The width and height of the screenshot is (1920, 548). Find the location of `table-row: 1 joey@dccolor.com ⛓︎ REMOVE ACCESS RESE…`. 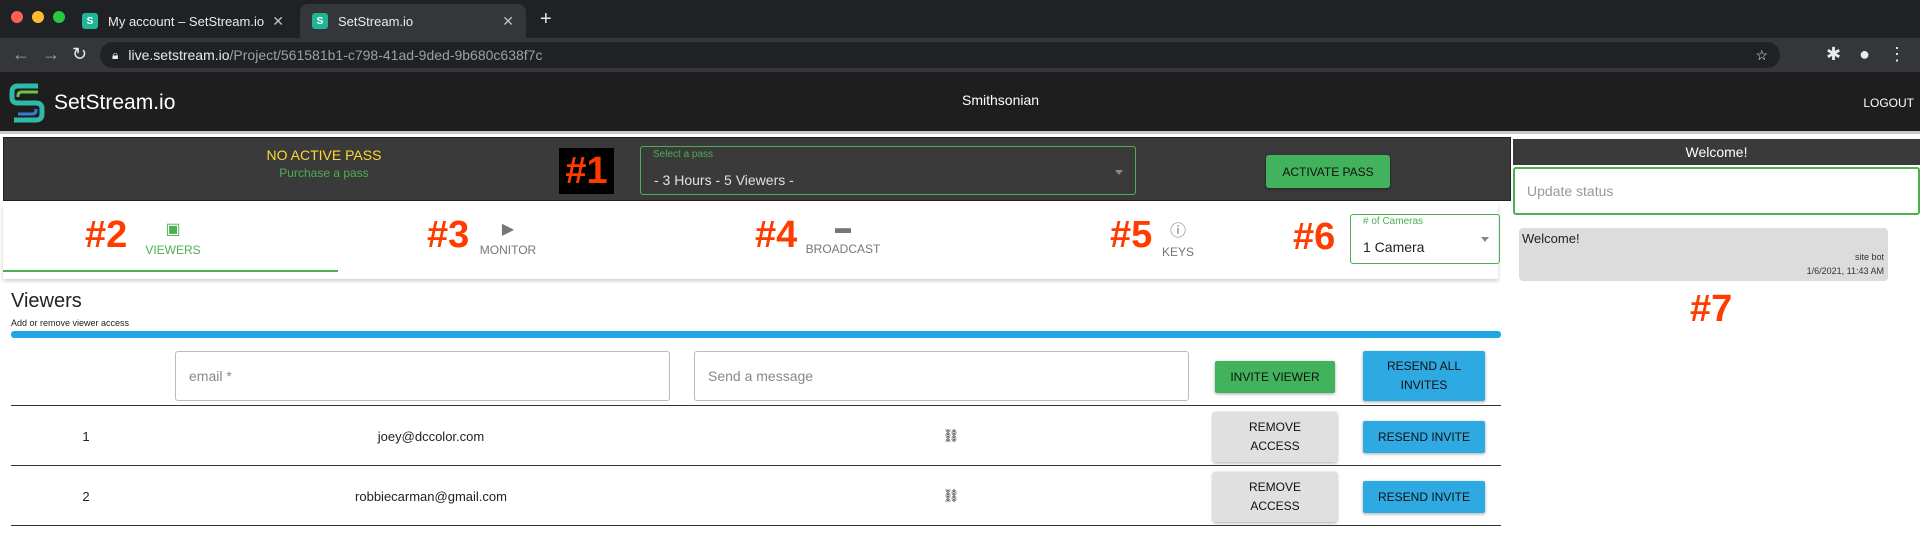

table-row: 1 joey@dccolor.com ⛓︎ REMOVE ACCESS RESE… is located at coordinates (756, 436).